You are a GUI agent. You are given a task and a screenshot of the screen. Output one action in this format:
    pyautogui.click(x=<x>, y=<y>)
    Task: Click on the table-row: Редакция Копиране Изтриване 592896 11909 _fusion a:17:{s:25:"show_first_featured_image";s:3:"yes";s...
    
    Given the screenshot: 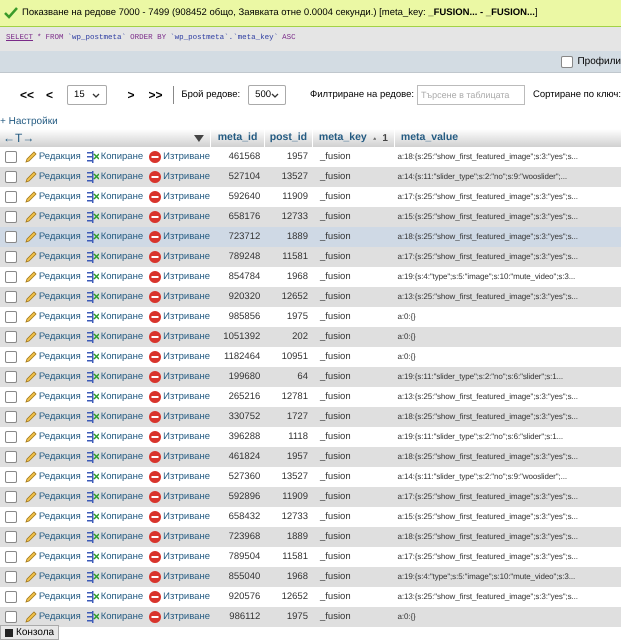 What is the action you would take?
    pyautogui.click(x=310, y=497)
    